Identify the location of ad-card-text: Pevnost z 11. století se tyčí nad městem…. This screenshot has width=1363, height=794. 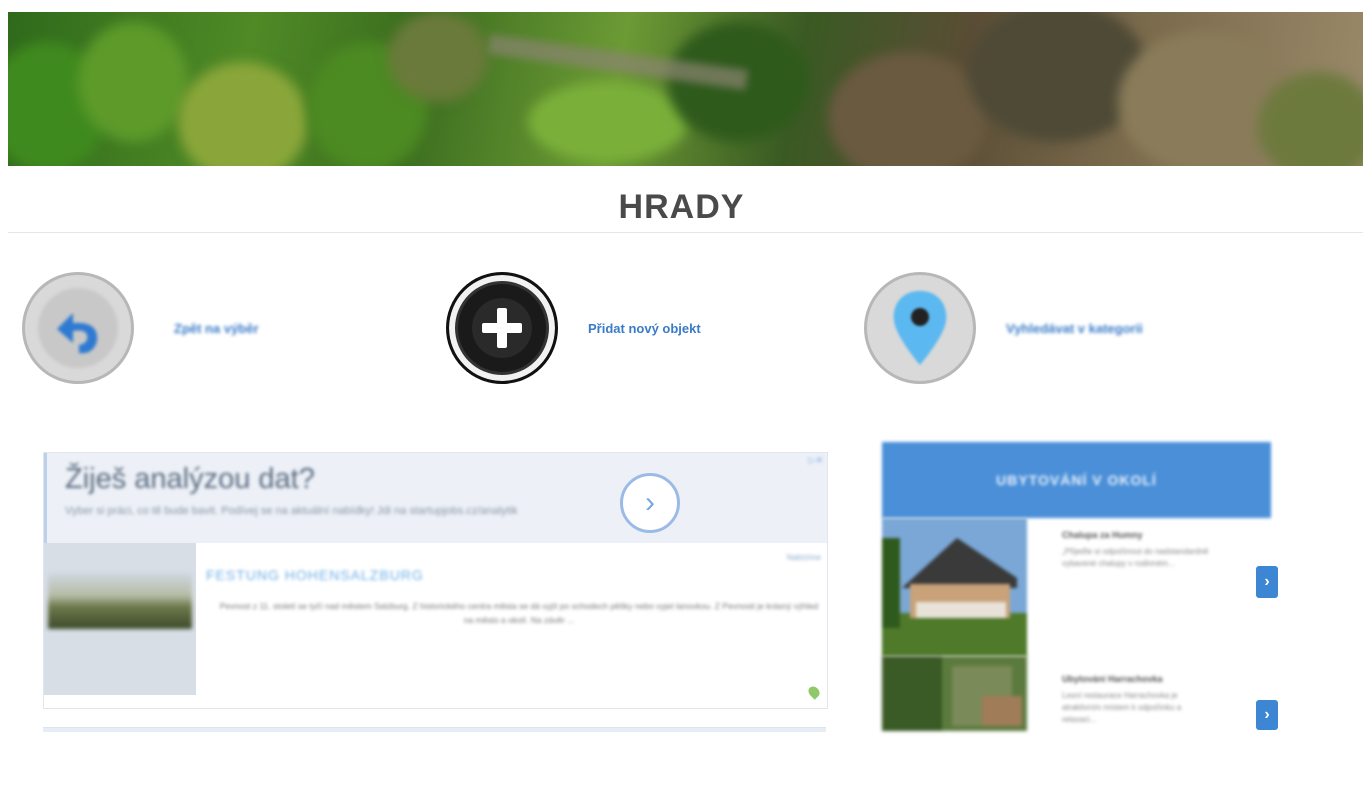
(519, 613).